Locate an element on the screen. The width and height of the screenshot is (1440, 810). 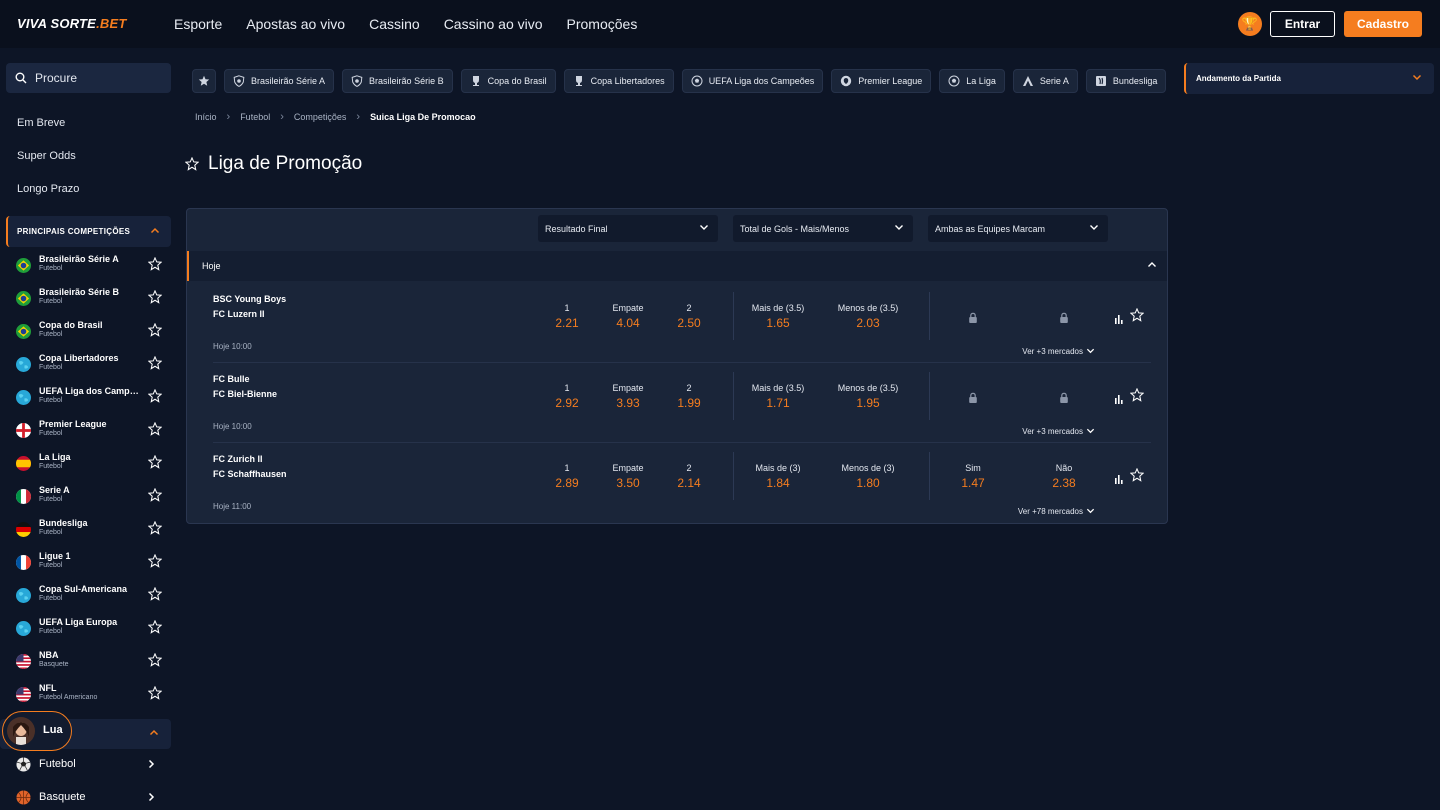
competition-item: Copa do Brasil Futebol is located at coordinates (91, 332).